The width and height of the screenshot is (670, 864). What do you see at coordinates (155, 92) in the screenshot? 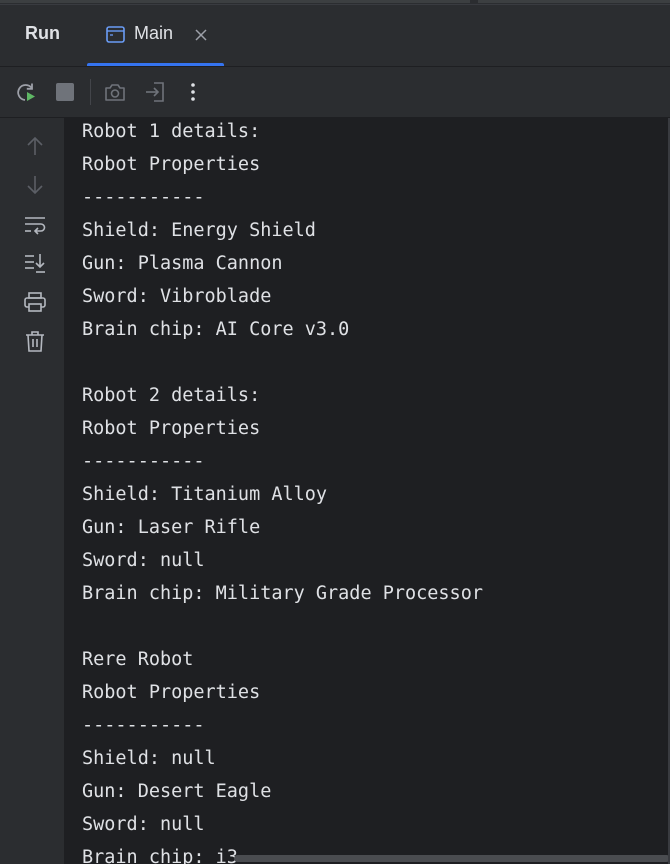
I see `exit-icon` at bounding box center [155, 92].